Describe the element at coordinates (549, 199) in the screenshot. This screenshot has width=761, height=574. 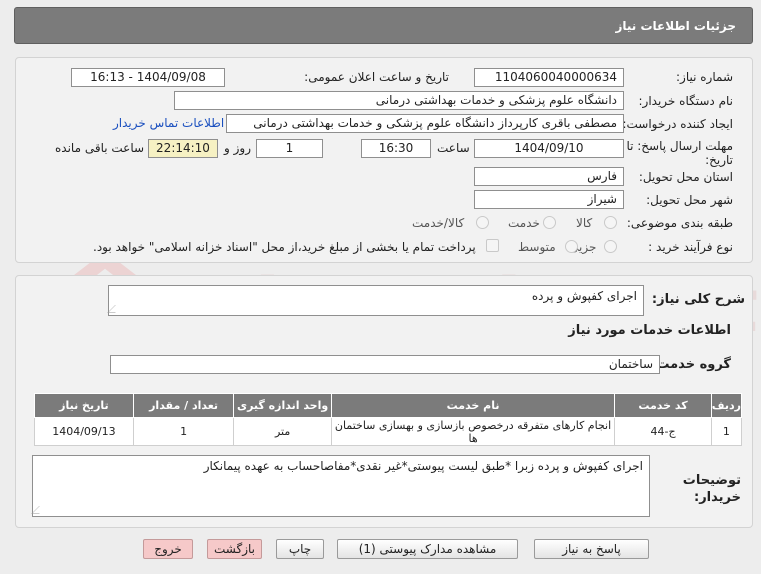
I see `city-field: شیراز` at that location.